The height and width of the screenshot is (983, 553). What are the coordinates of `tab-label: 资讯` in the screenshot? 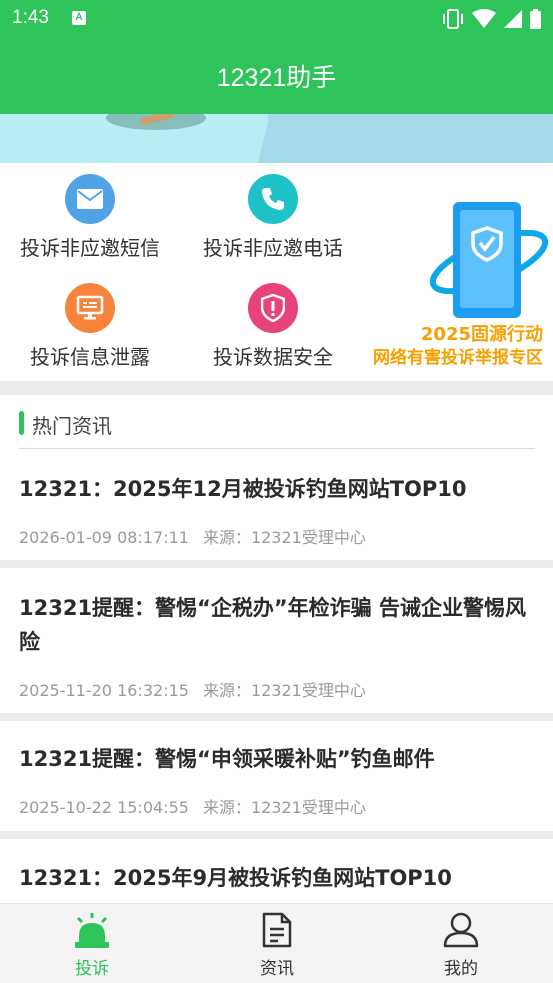 It's located at (277, 969).